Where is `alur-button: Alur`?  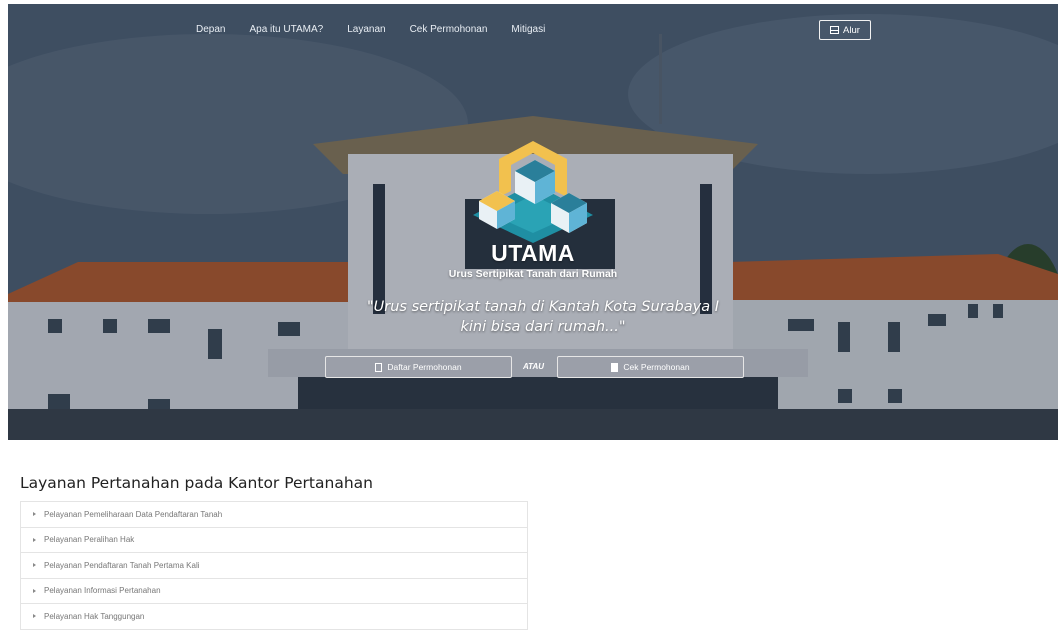
alur-button: Alur is located at coordinates (845, 30).